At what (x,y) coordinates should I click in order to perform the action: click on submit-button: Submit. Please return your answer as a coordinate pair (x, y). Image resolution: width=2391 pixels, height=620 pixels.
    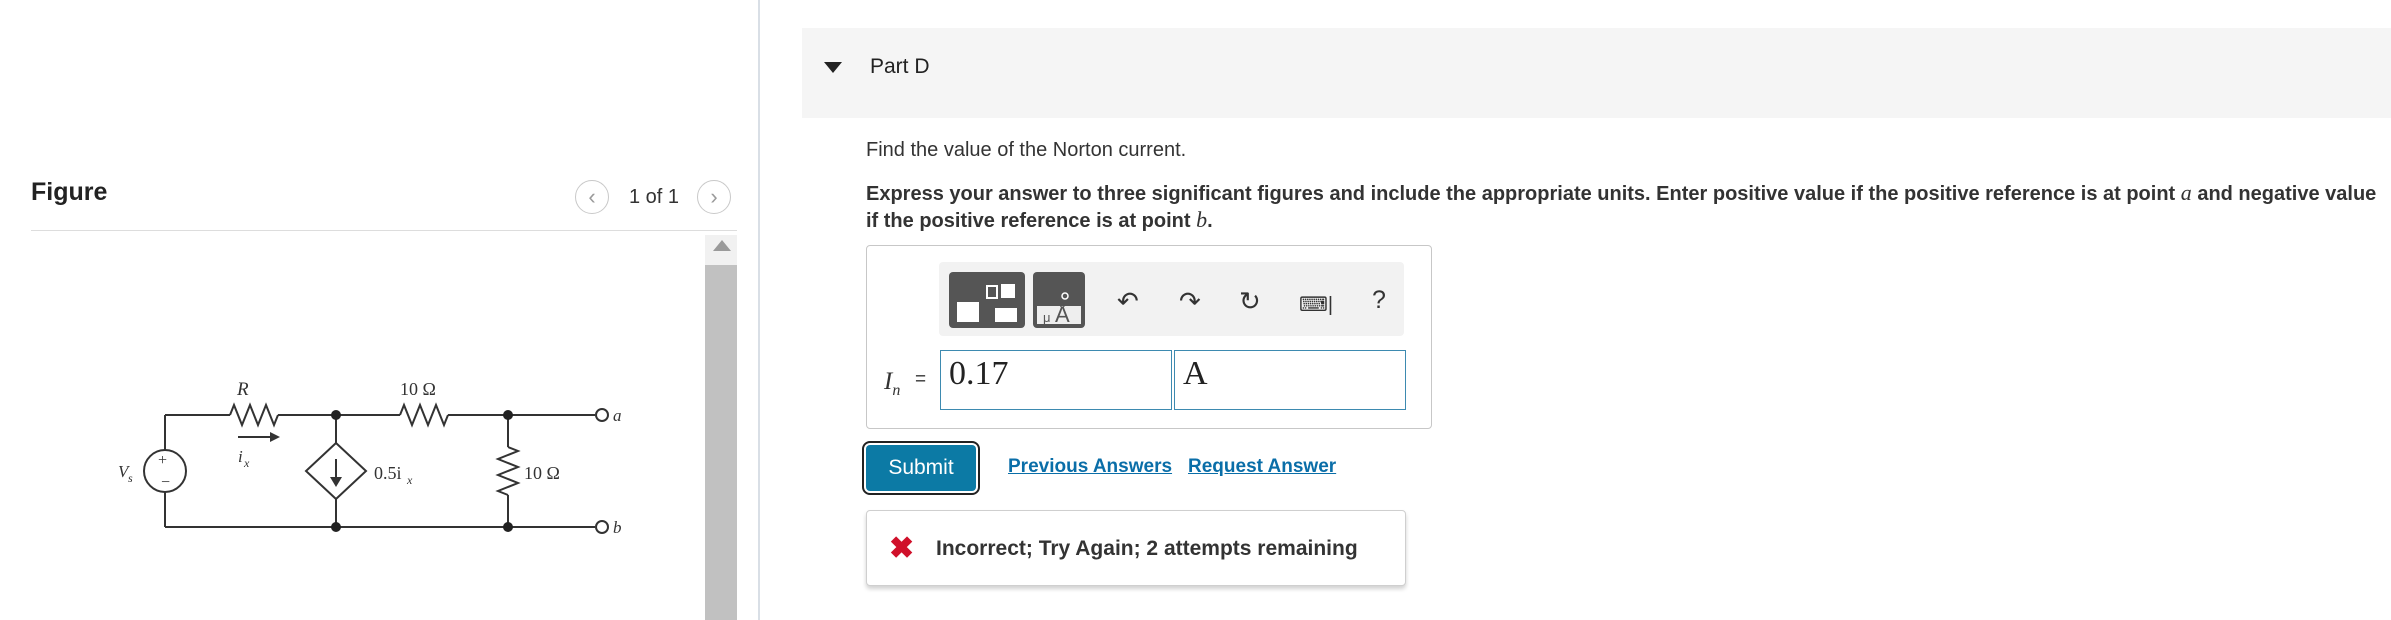
    Looking at the image, I should click on (921, 468).